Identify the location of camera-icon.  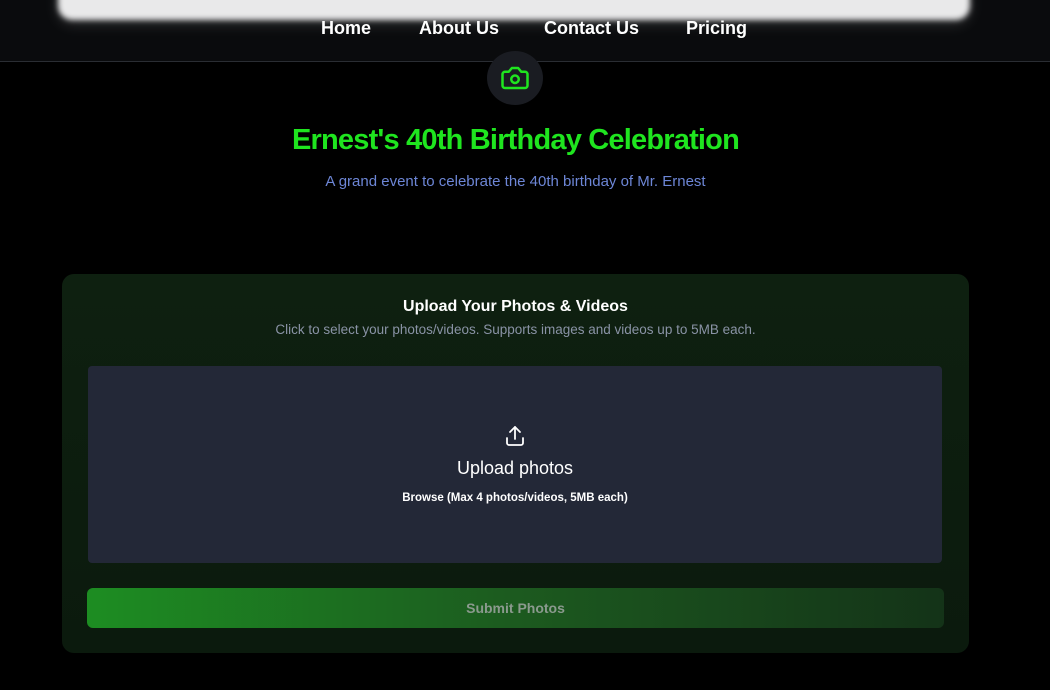
(515, 78).